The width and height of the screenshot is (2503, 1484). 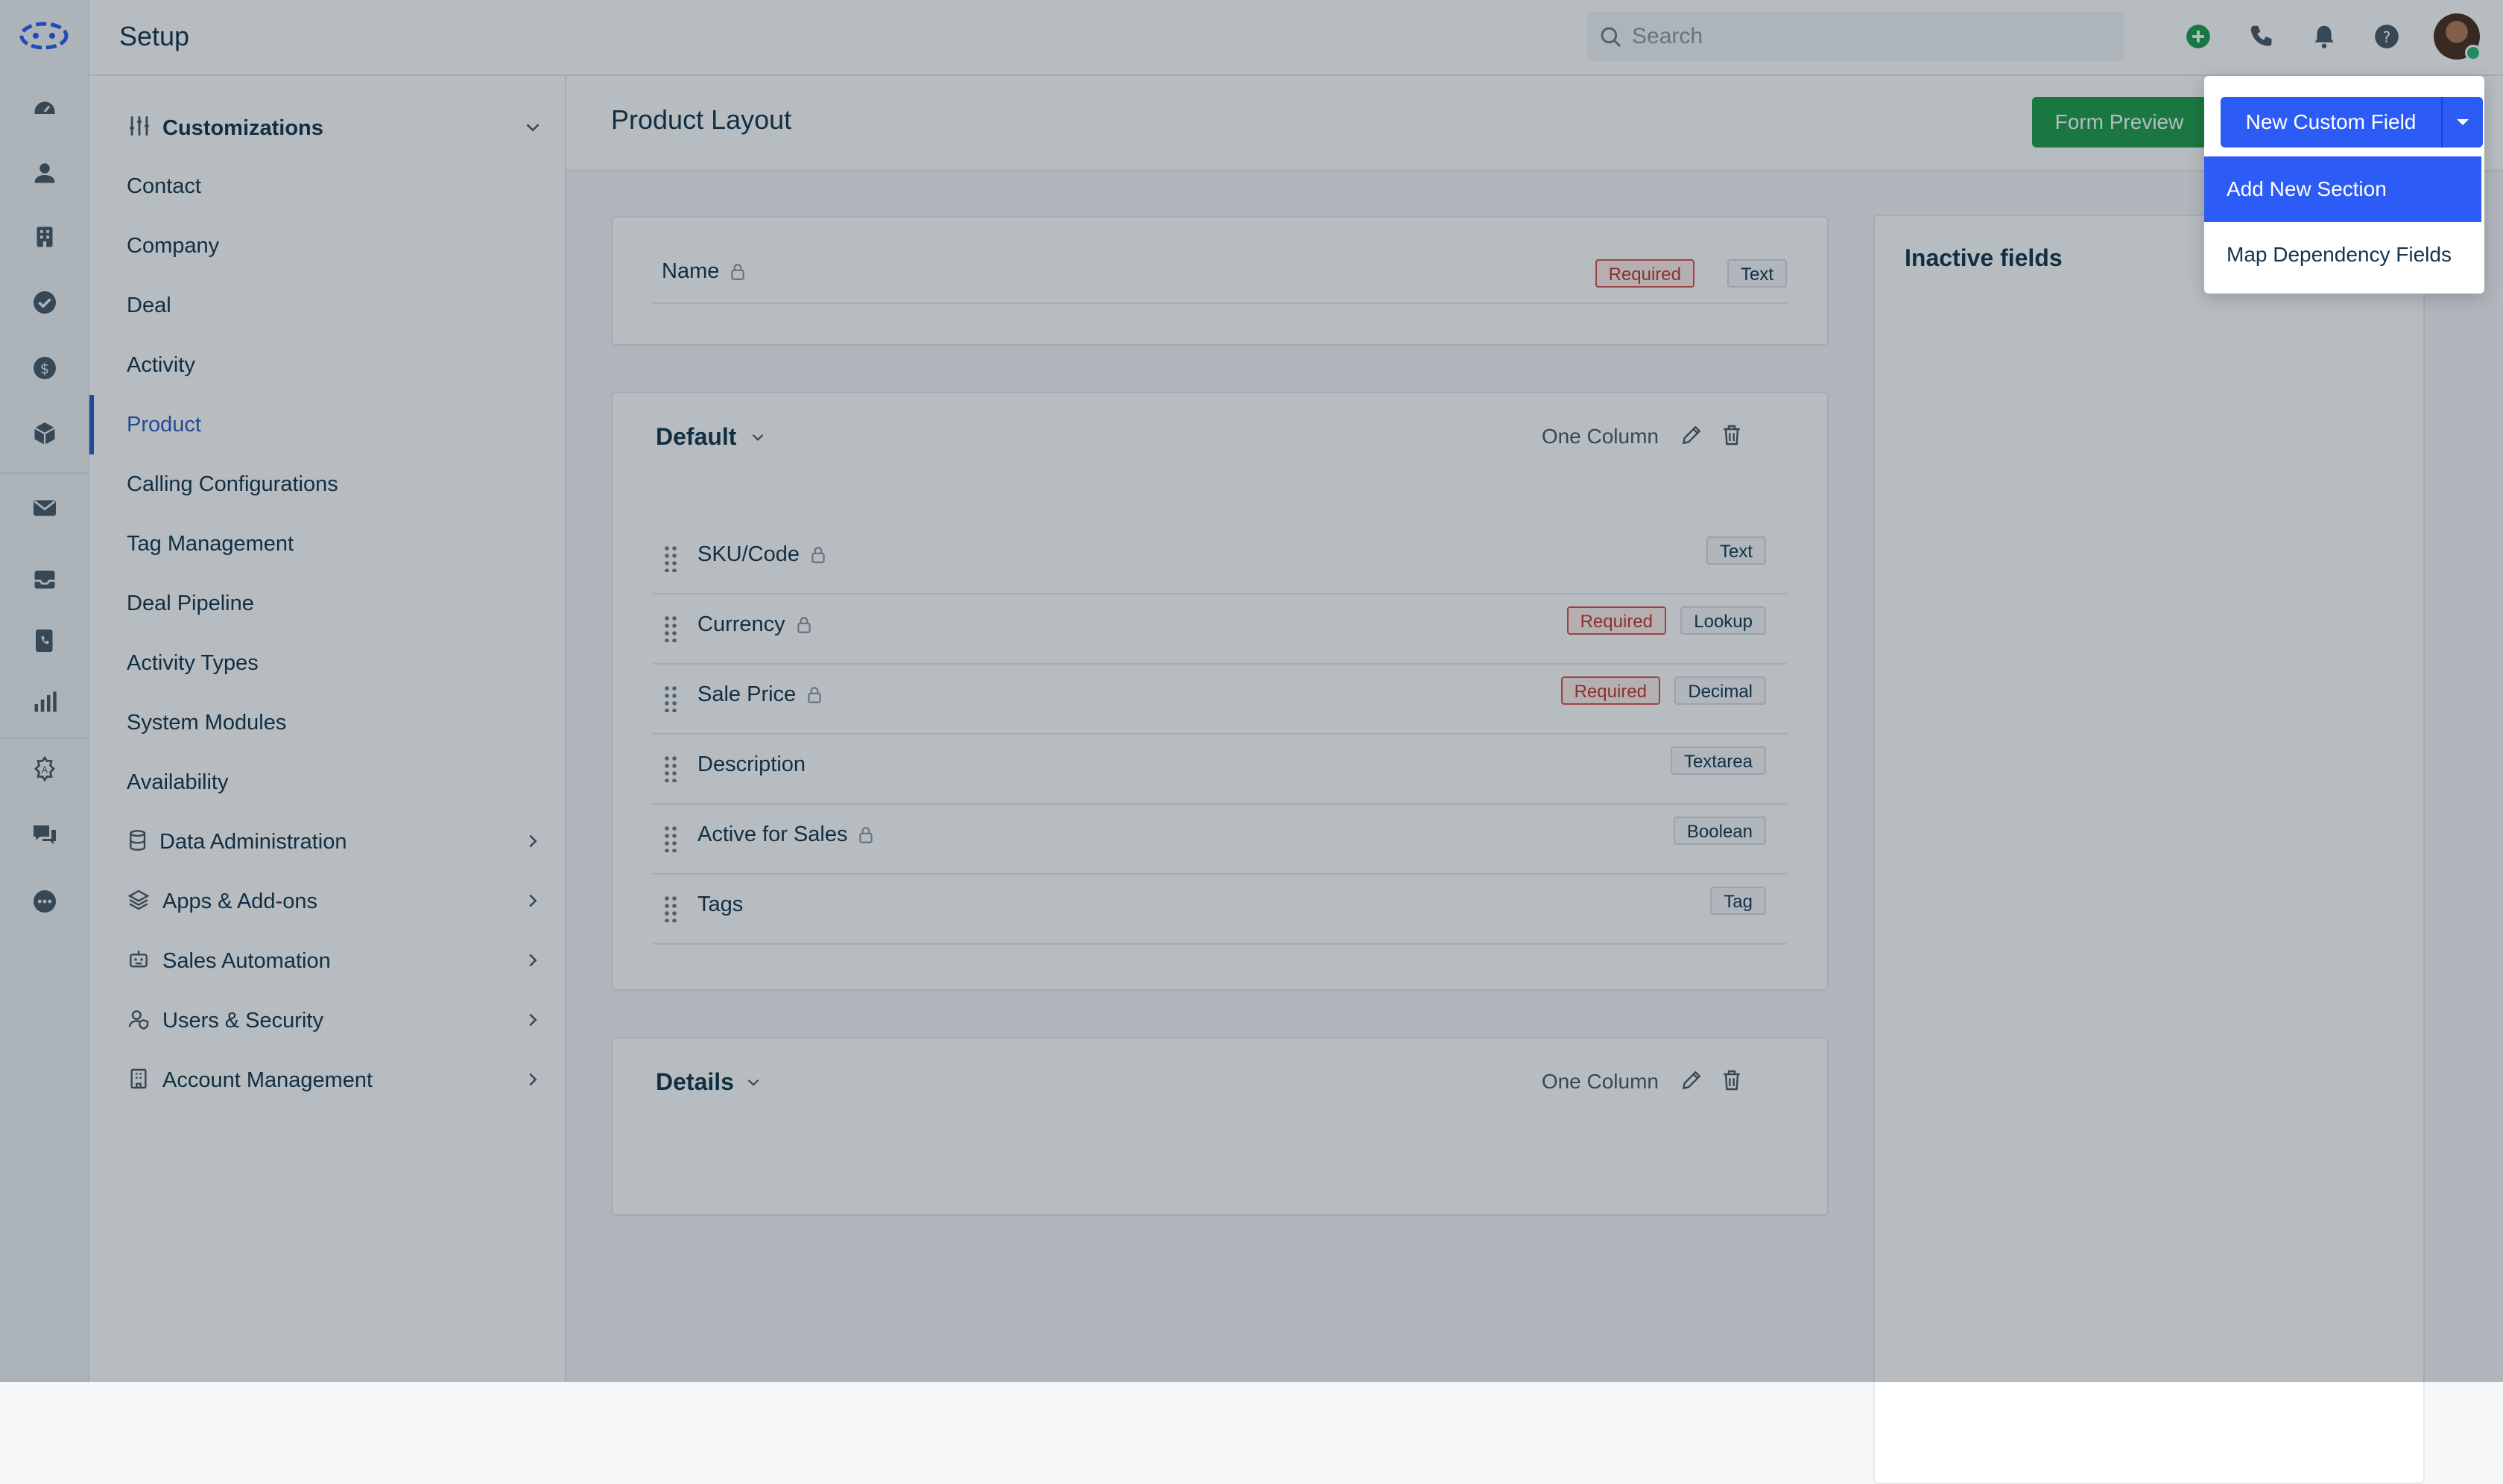 I want to click on new-custom-field-dropdown-toggle-active, so click(x=2462, y=123).